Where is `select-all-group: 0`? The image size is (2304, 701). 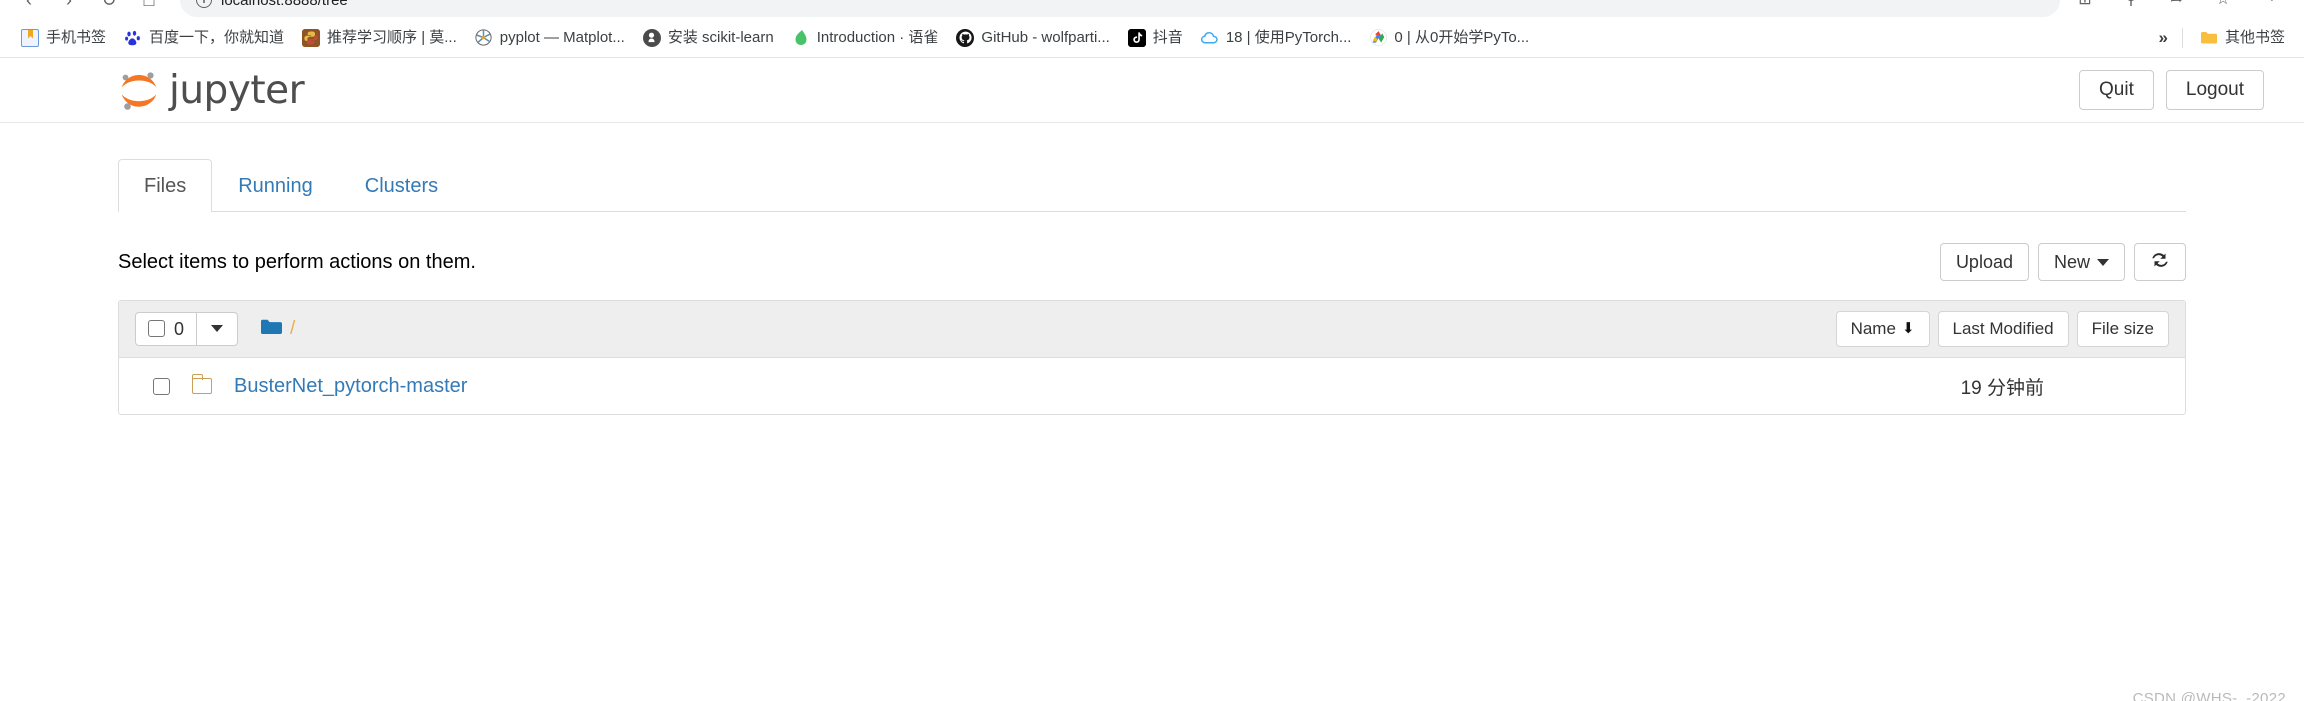 select-all-group: 0 is located at coordinates (187, 328).